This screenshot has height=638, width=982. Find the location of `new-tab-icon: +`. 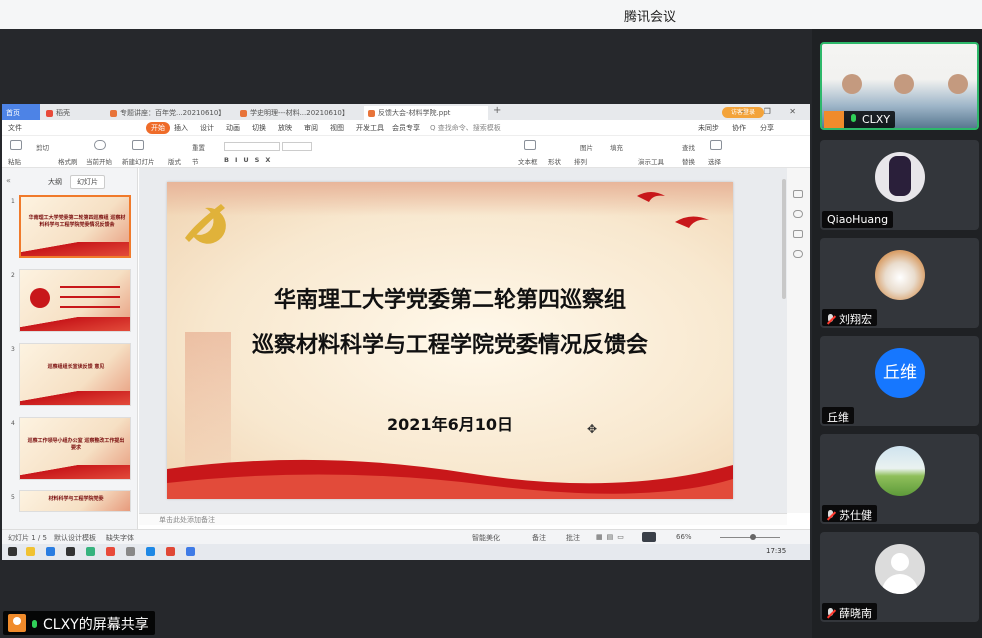

new-tab-icon: + is located at coordinates (497, 110).